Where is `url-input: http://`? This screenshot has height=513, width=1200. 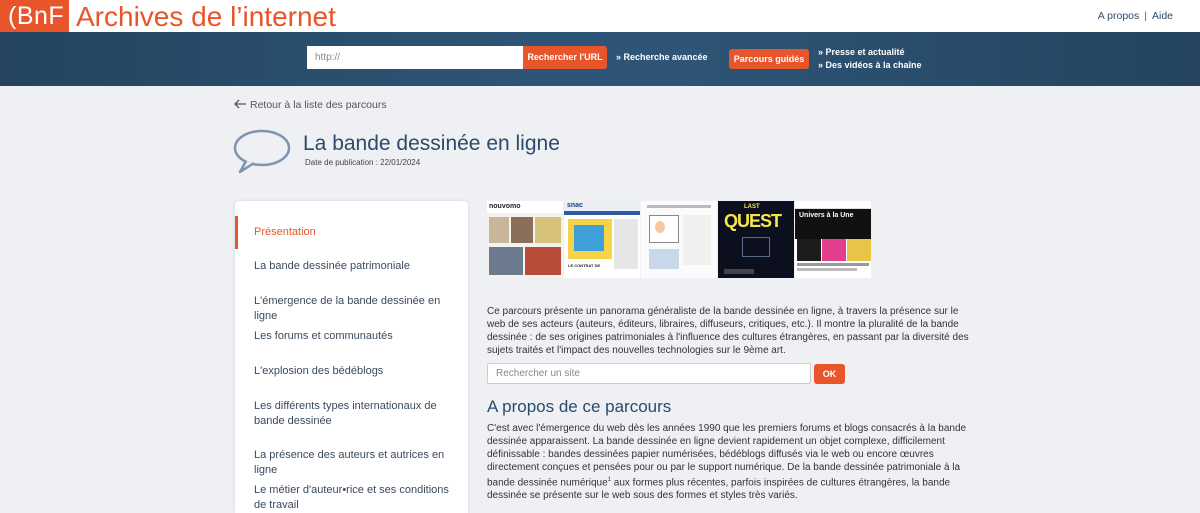 url-input: http:// is located at coordinates (415, 57).